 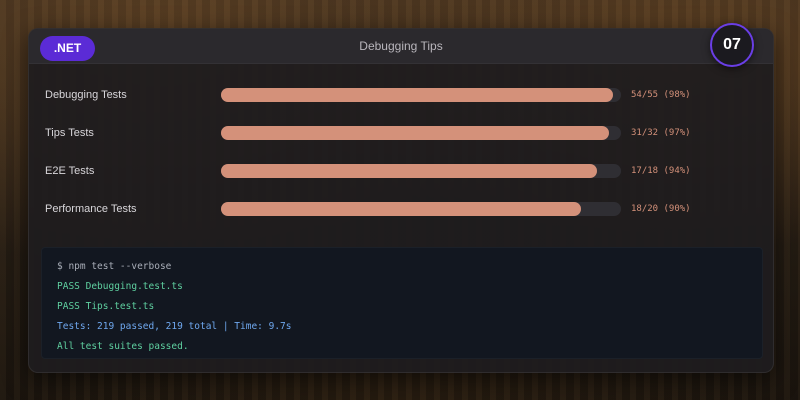 I want to click on test-row-debugging: Debugging Tests 54/55 (98%), so click(x=401, y=95).